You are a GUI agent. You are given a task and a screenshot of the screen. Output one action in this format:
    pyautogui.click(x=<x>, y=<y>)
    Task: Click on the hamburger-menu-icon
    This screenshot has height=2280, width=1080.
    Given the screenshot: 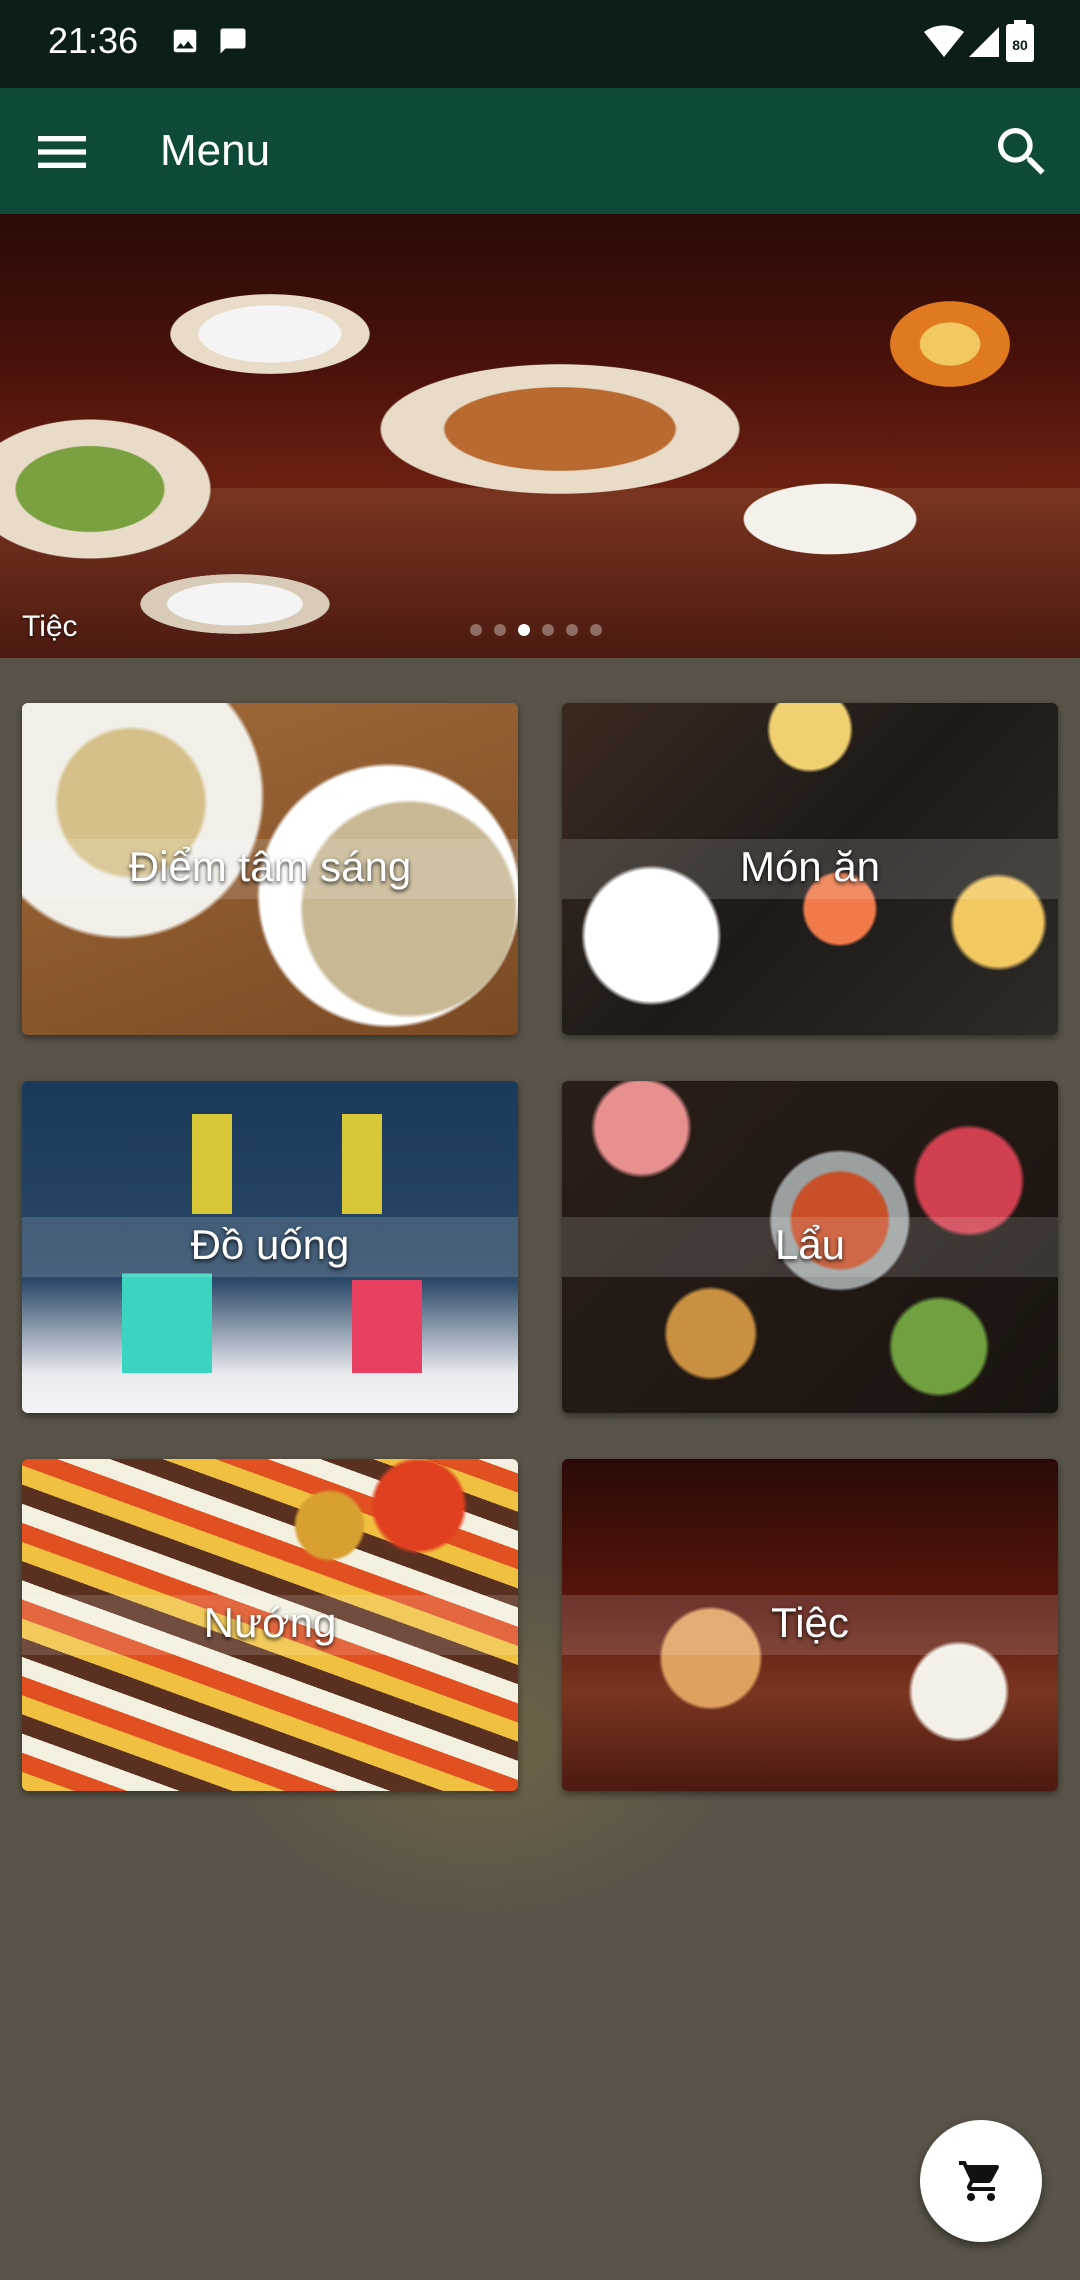 What is the action you would take?
    pyautogui.click(x=62, y=152)
    